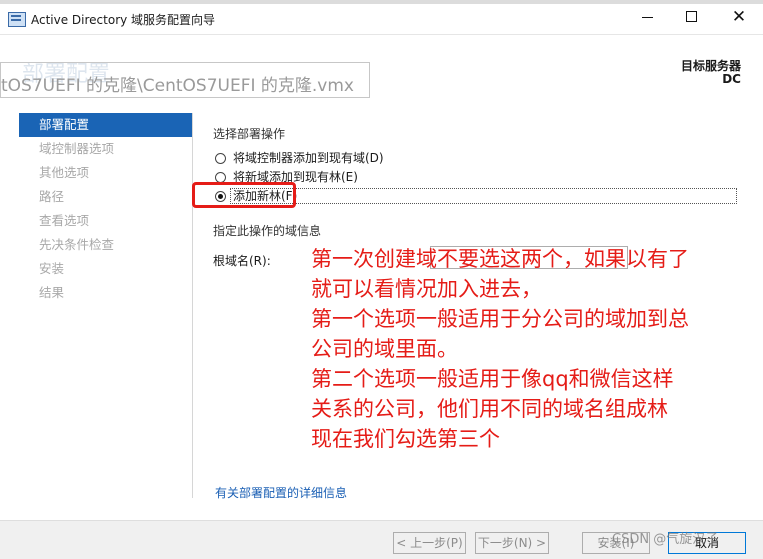  Describe the element at coordinates (52, 292) in the screenshot. I see `step-results: 结果` at that location.